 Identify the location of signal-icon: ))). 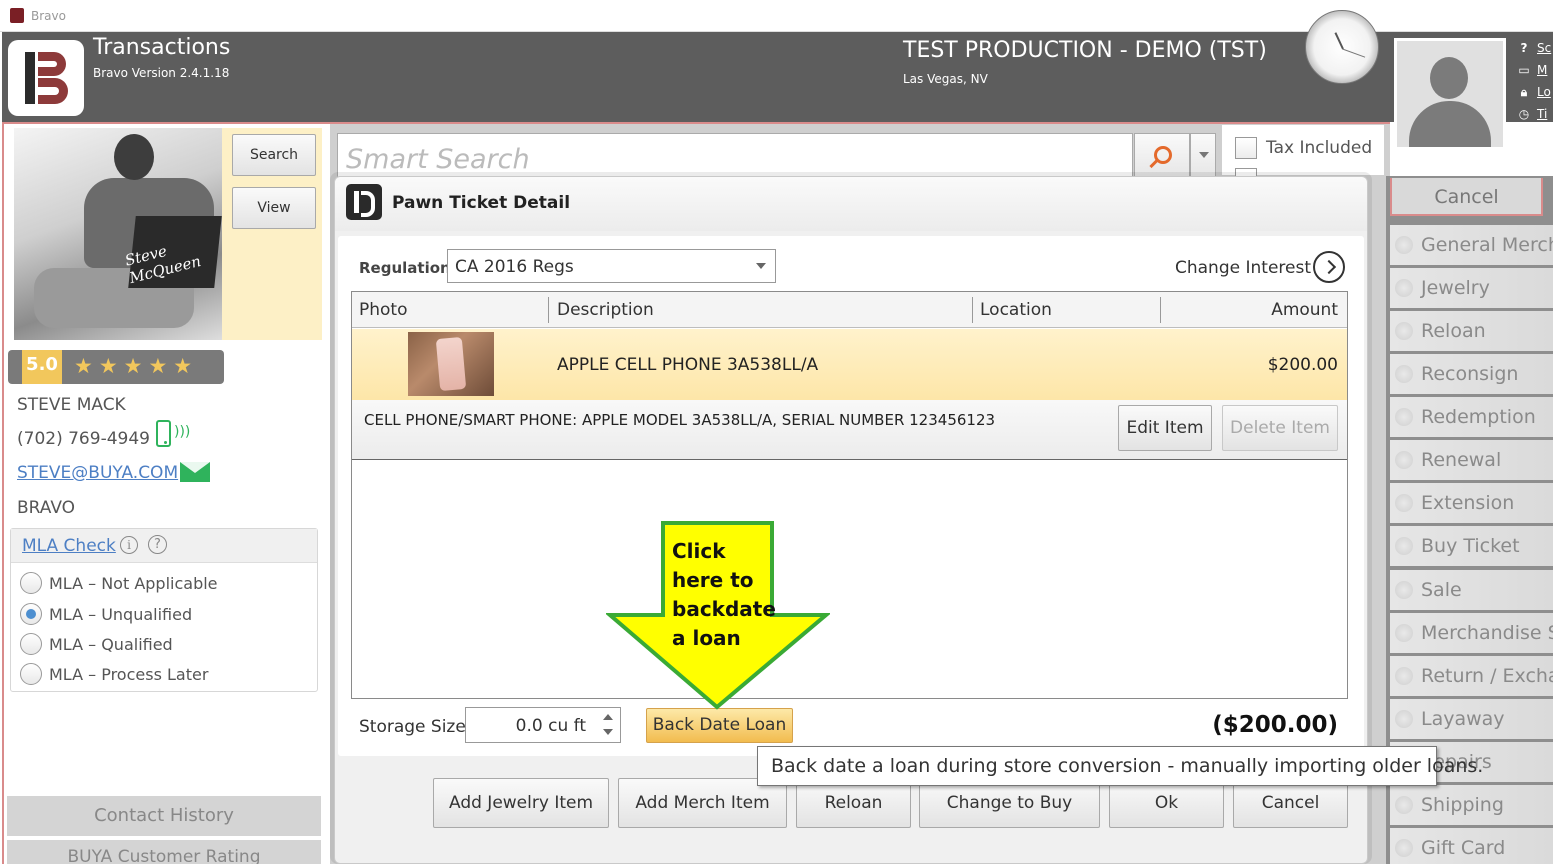
(182, 432).